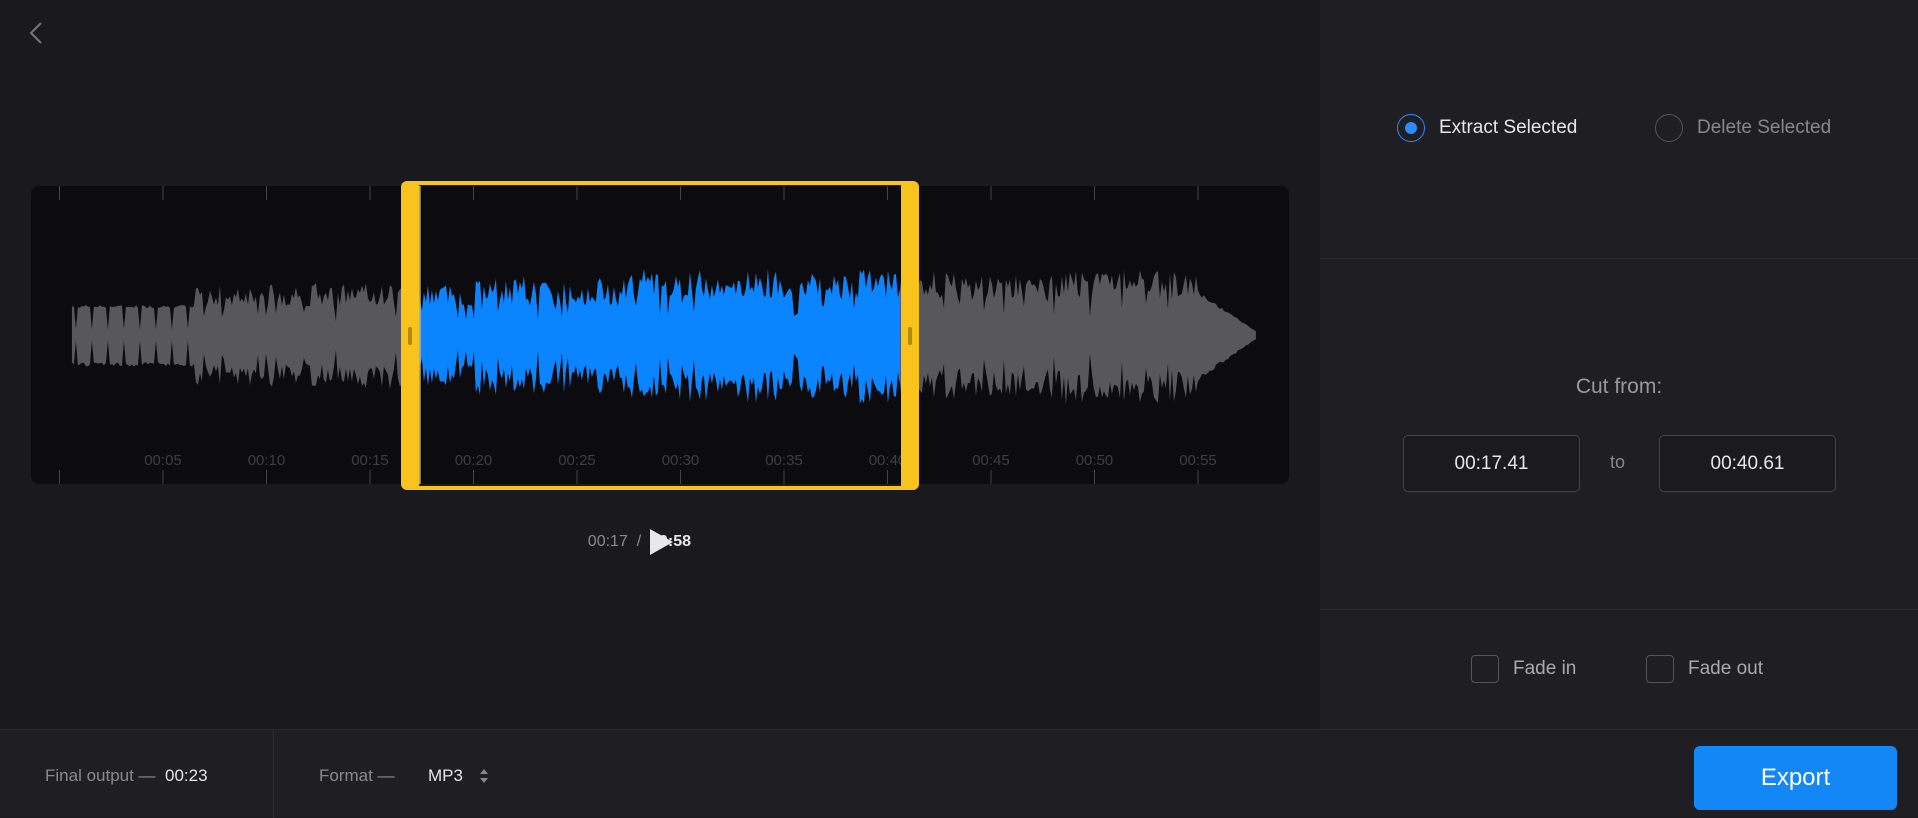 This screenshot has height=818, width=1918. I want to click on radio-delete-selected: Delete Selected, so click(1743, 128).